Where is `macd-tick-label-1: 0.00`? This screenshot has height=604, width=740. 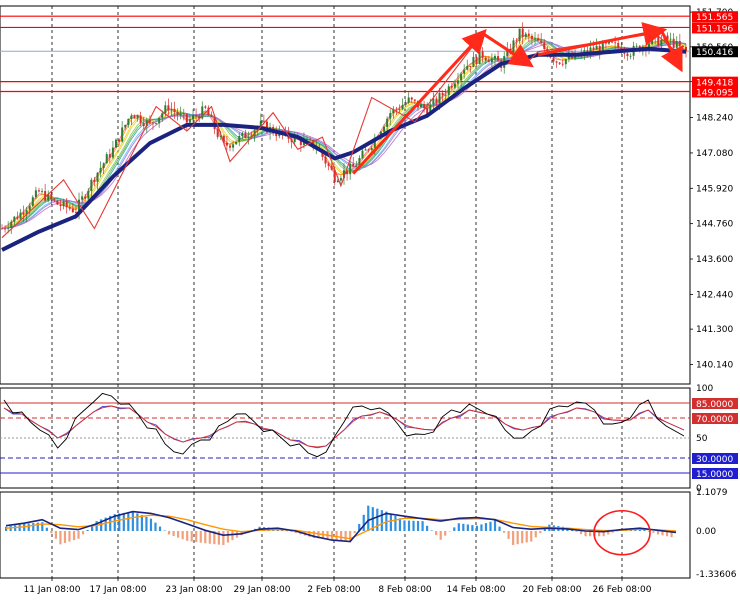
macd-tick-label-1: 0.00 is located at coordinates (706, 532).